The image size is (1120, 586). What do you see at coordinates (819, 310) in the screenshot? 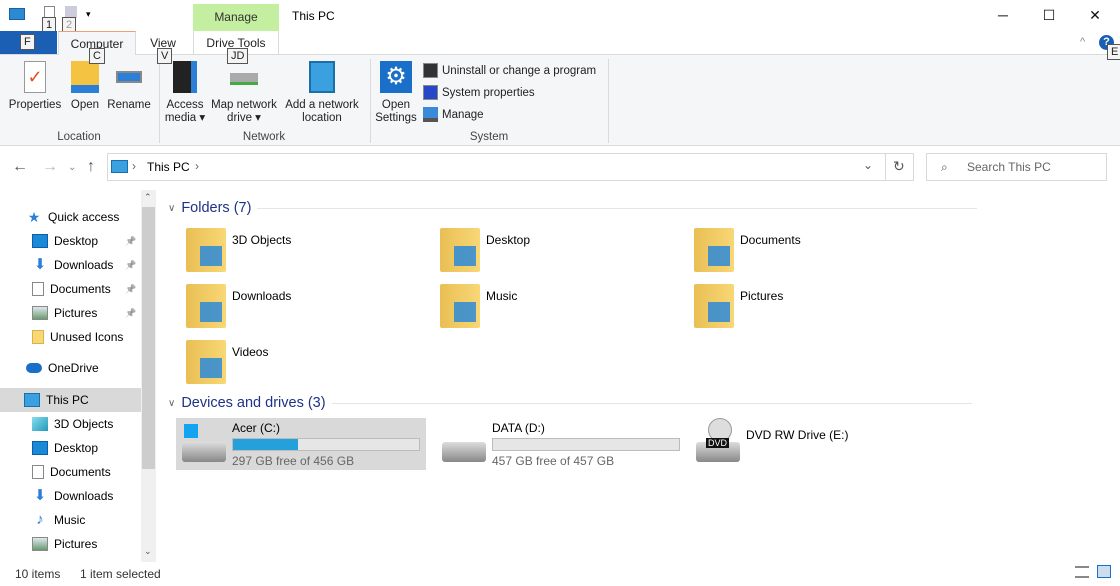
I see `folder-item: Pictures` at bounding box center [819, 310].